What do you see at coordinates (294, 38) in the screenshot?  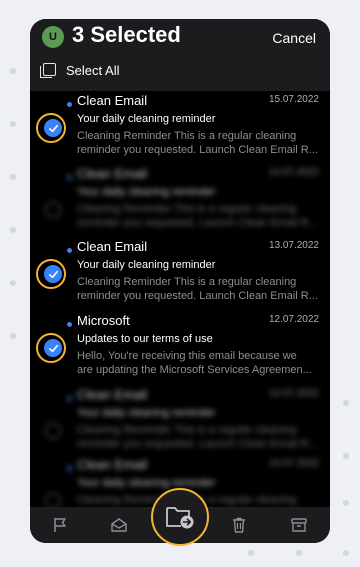 I see `cancel-button: Cancel` at bounding box center [294, 38].